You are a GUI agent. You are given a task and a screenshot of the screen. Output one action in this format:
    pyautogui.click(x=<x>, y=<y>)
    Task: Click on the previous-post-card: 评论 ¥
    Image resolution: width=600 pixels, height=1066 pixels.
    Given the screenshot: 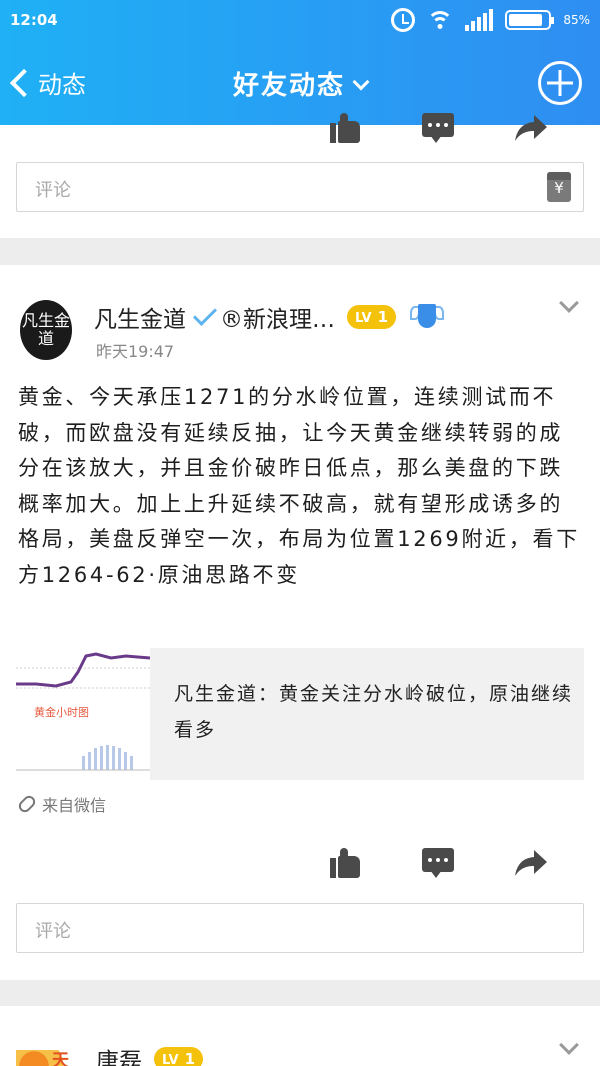 What is the action you would take?
    pyautogui.click(x=300, y=175)
    